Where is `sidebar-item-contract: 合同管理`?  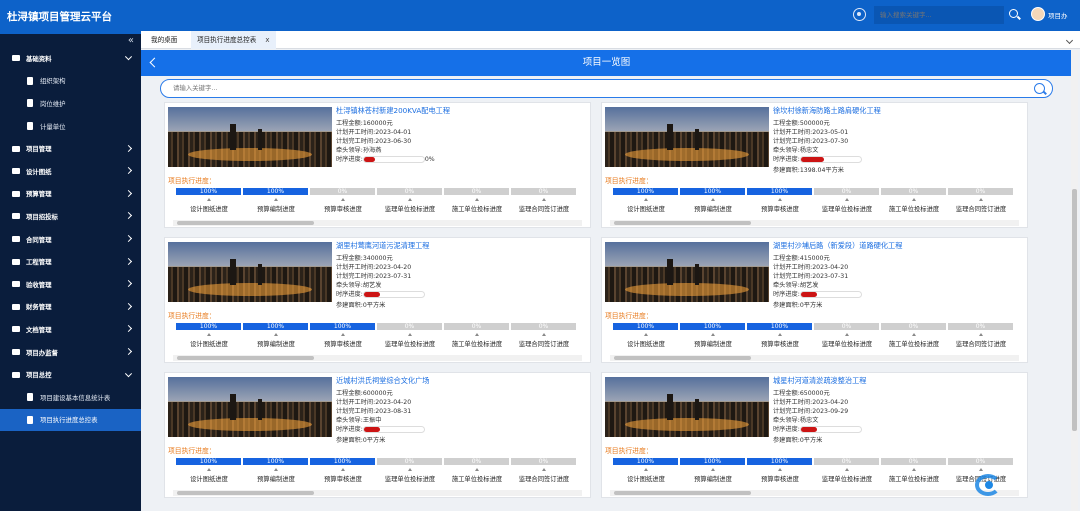 sidebar-item-contract: 合同管理 is located at coordinates (70, 239).